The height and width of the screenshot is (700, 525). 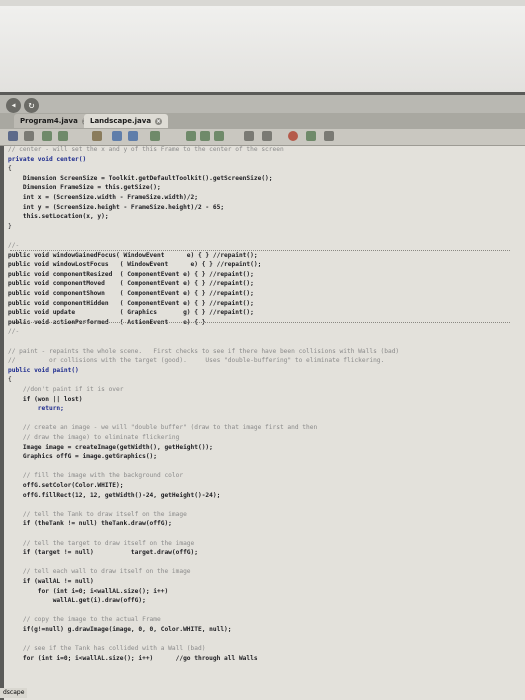 I want to click on find-icon, so click(x=97, y=136).